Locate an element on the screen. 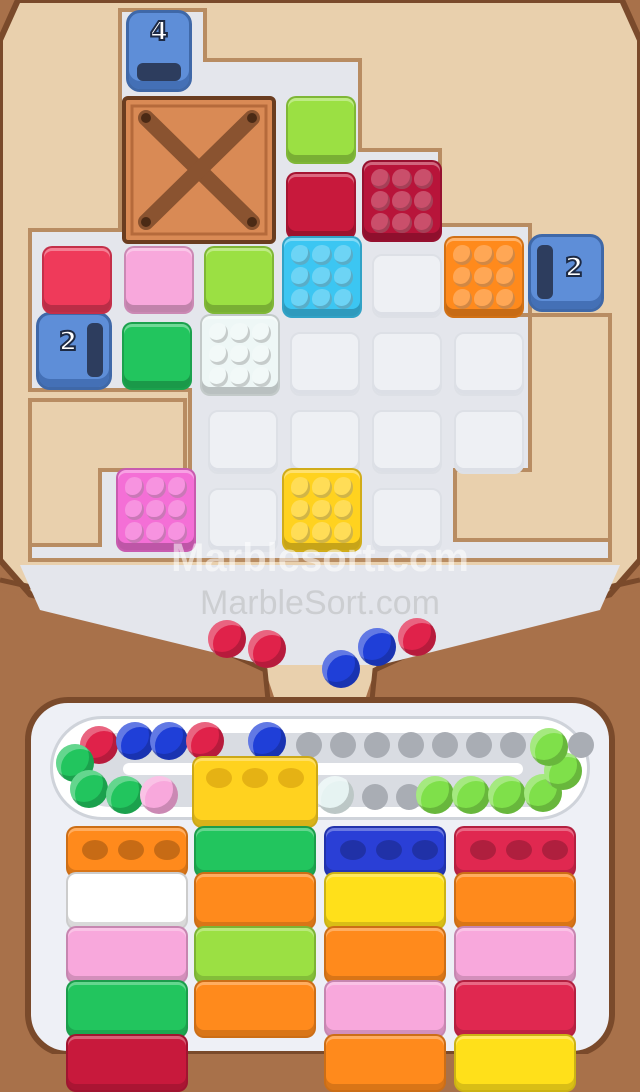 The width and height of the screenshot is (640, 1092). crate-cross-icon is located at coordinates (199, 170).